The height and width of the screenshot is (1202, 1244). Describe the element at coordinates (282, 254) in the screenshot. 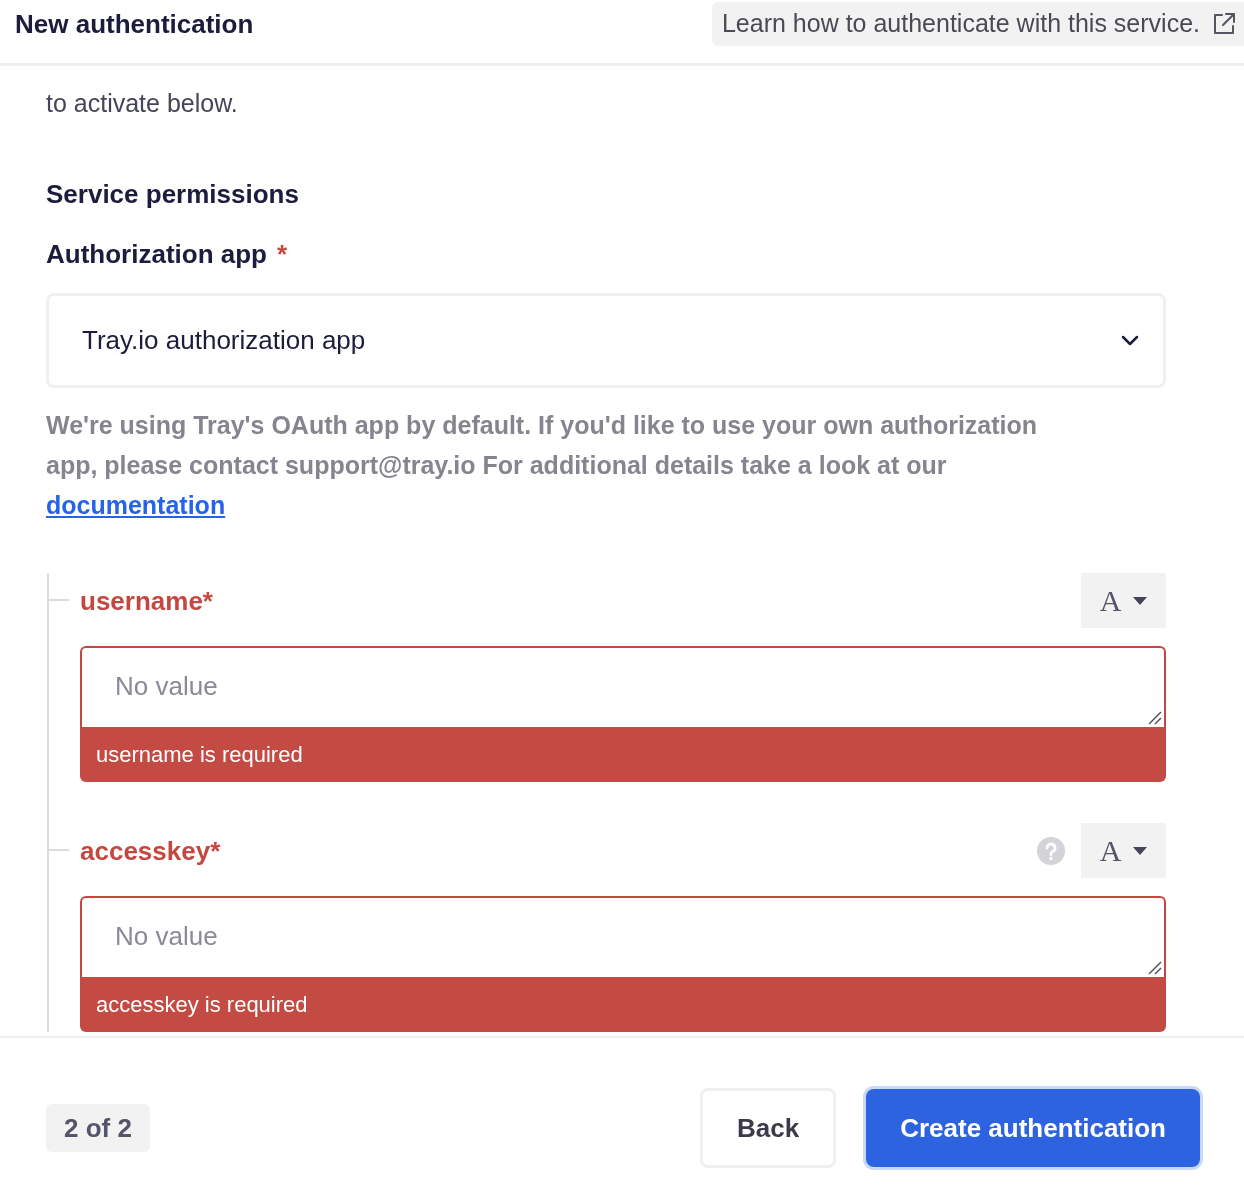

I see `required-mark: *` at that location.